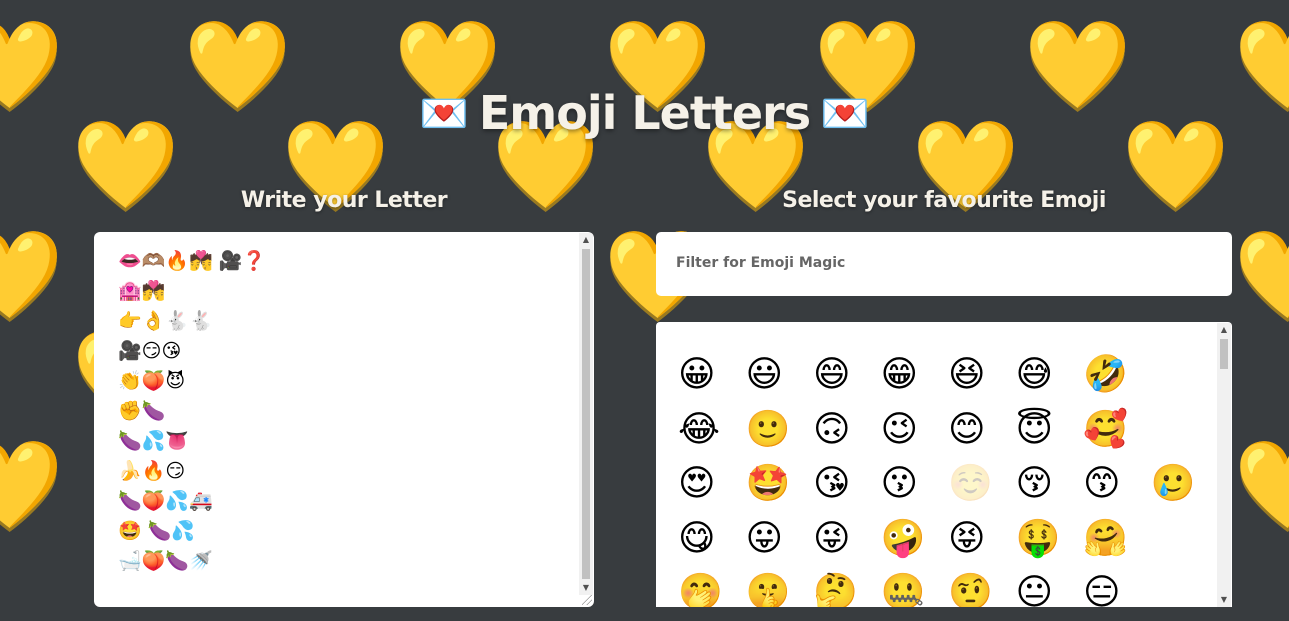  Describe the element at coordinates (982, 484) in the screenshot. I see `emoji-option: ☺️` at that location.